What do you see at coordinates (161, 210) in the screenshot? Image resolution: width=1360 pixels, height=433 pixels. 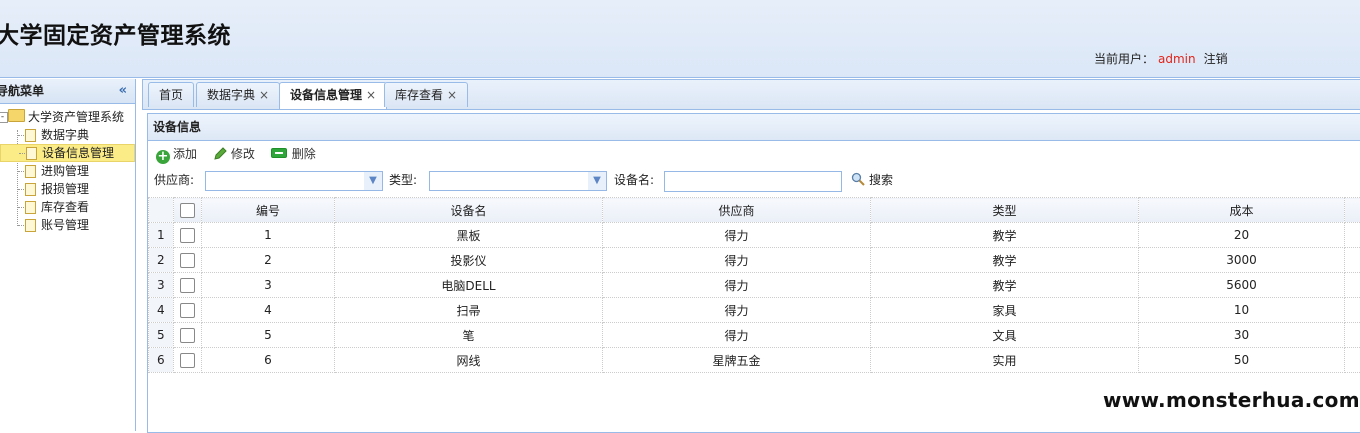 I see `row-number-header` at bounding box center [161, 210].